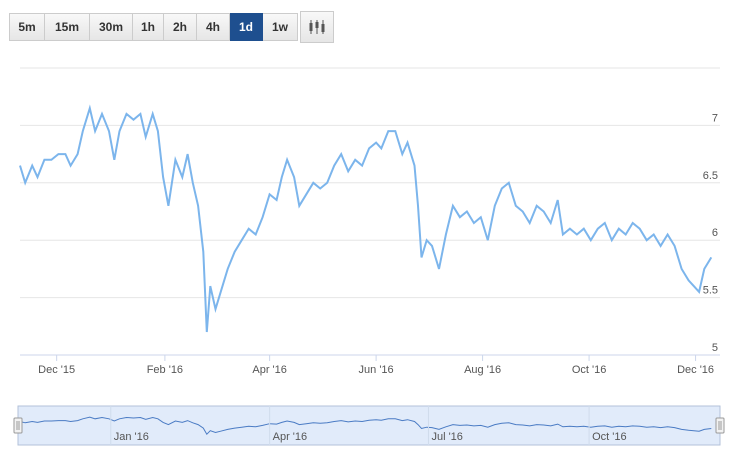  I want to click on navigator: Jan '16 Apr '16 Jul '16 Oct '16, so click(369, 425).